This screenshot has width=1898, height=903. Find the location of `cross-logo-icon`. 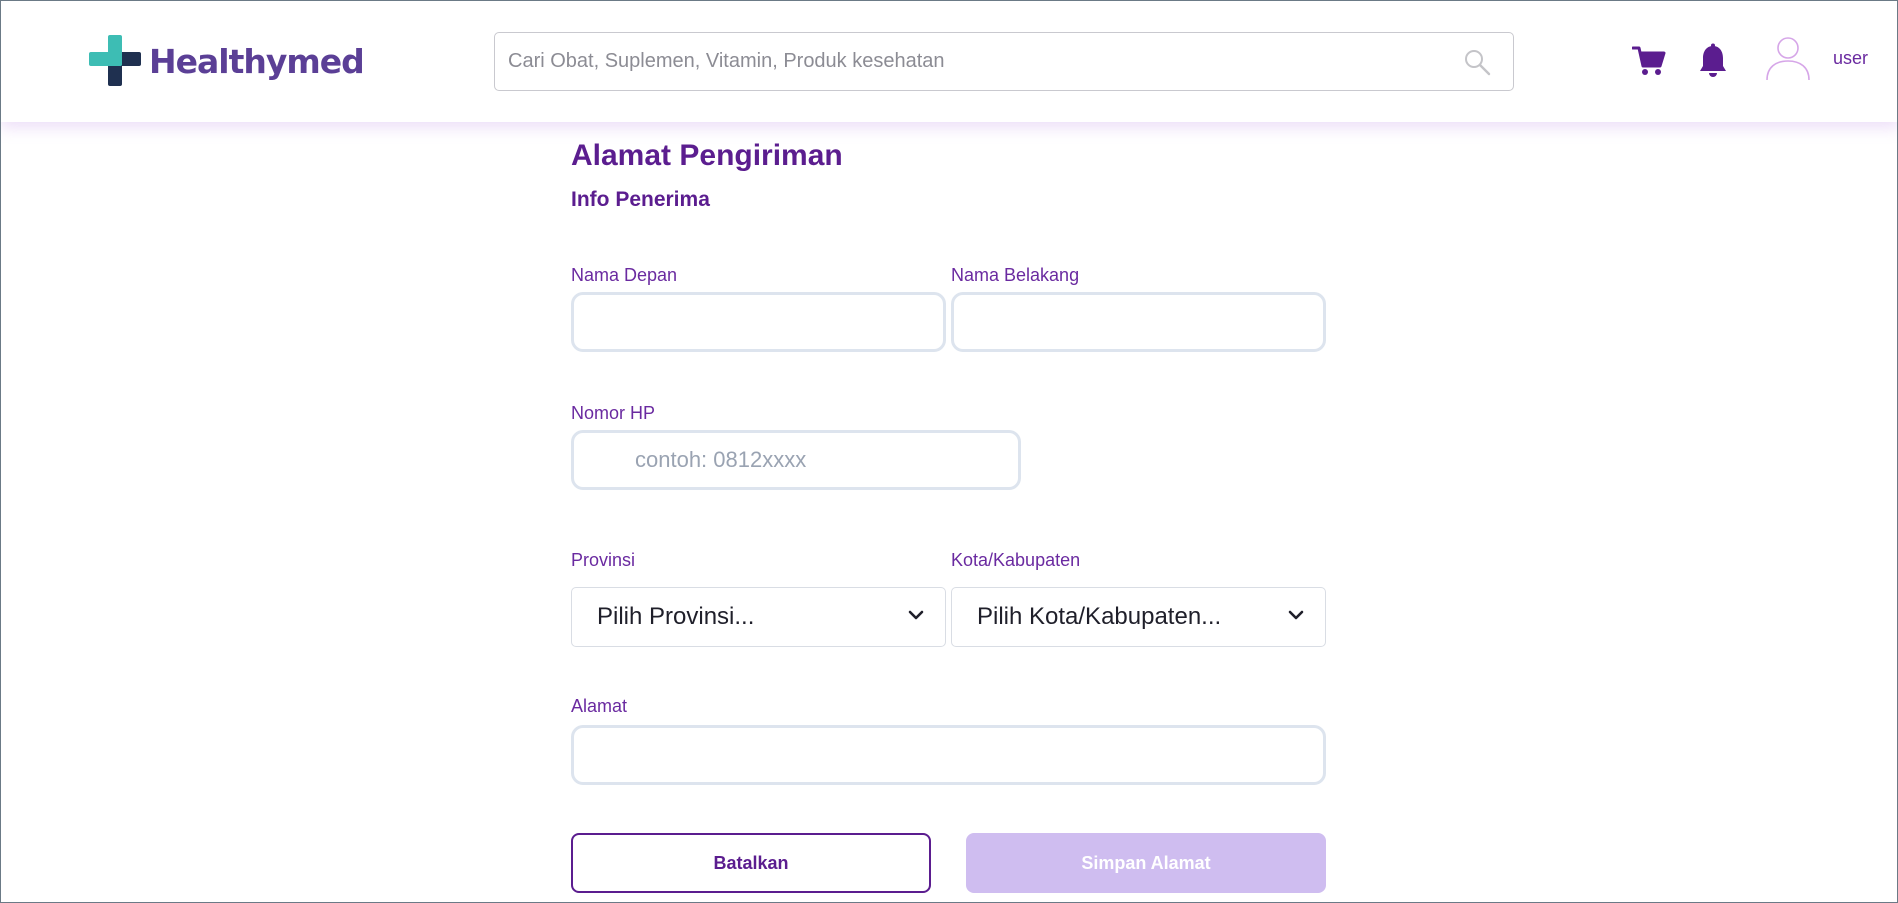

cross-logo-icon is located at coordinates (115, 60).